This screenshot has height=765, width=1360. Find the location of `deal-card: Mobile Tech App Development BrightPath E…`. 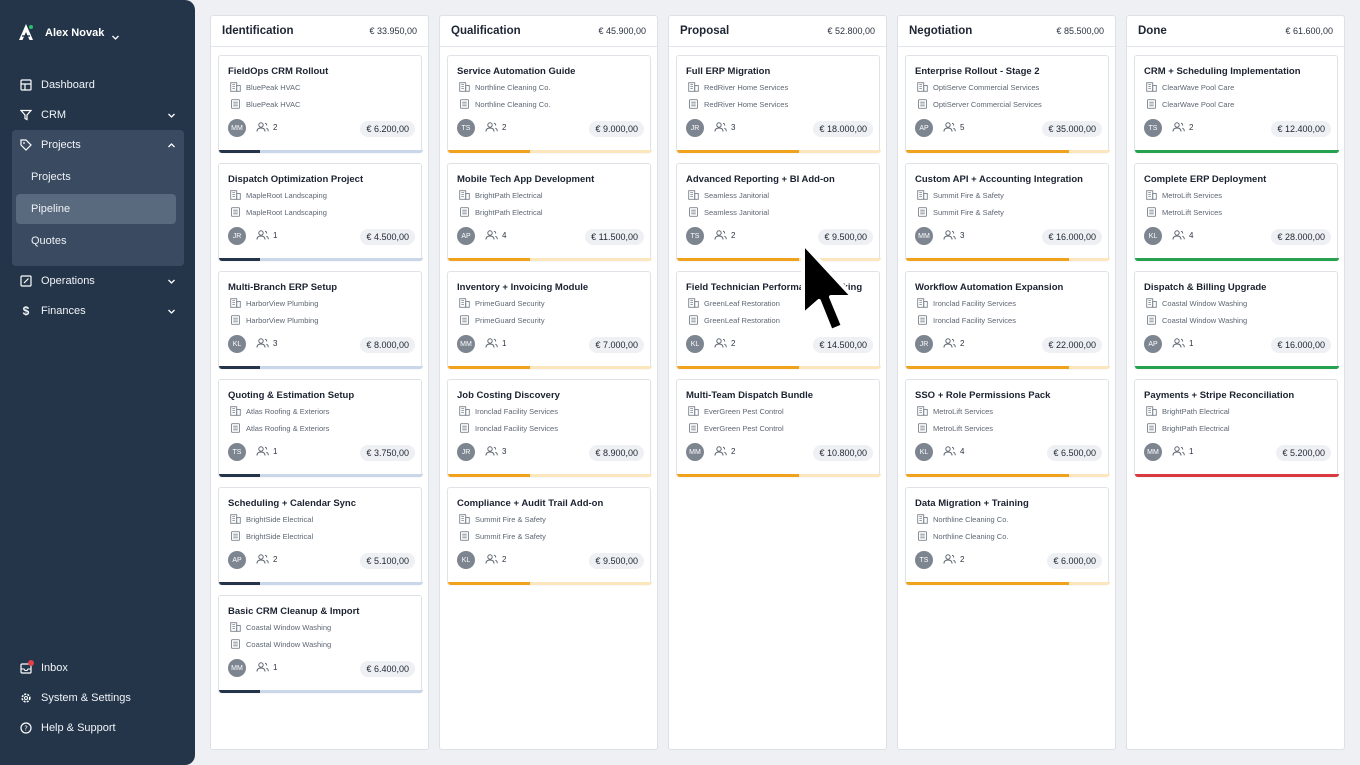

deal-card: Mobile Tech App Development BrightPath E… is located at coordinates (549, 212).